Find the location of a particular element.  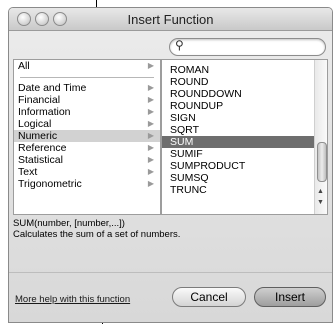

category-item-statistical: Statistical ▶ is located at coordinates (87, 160).